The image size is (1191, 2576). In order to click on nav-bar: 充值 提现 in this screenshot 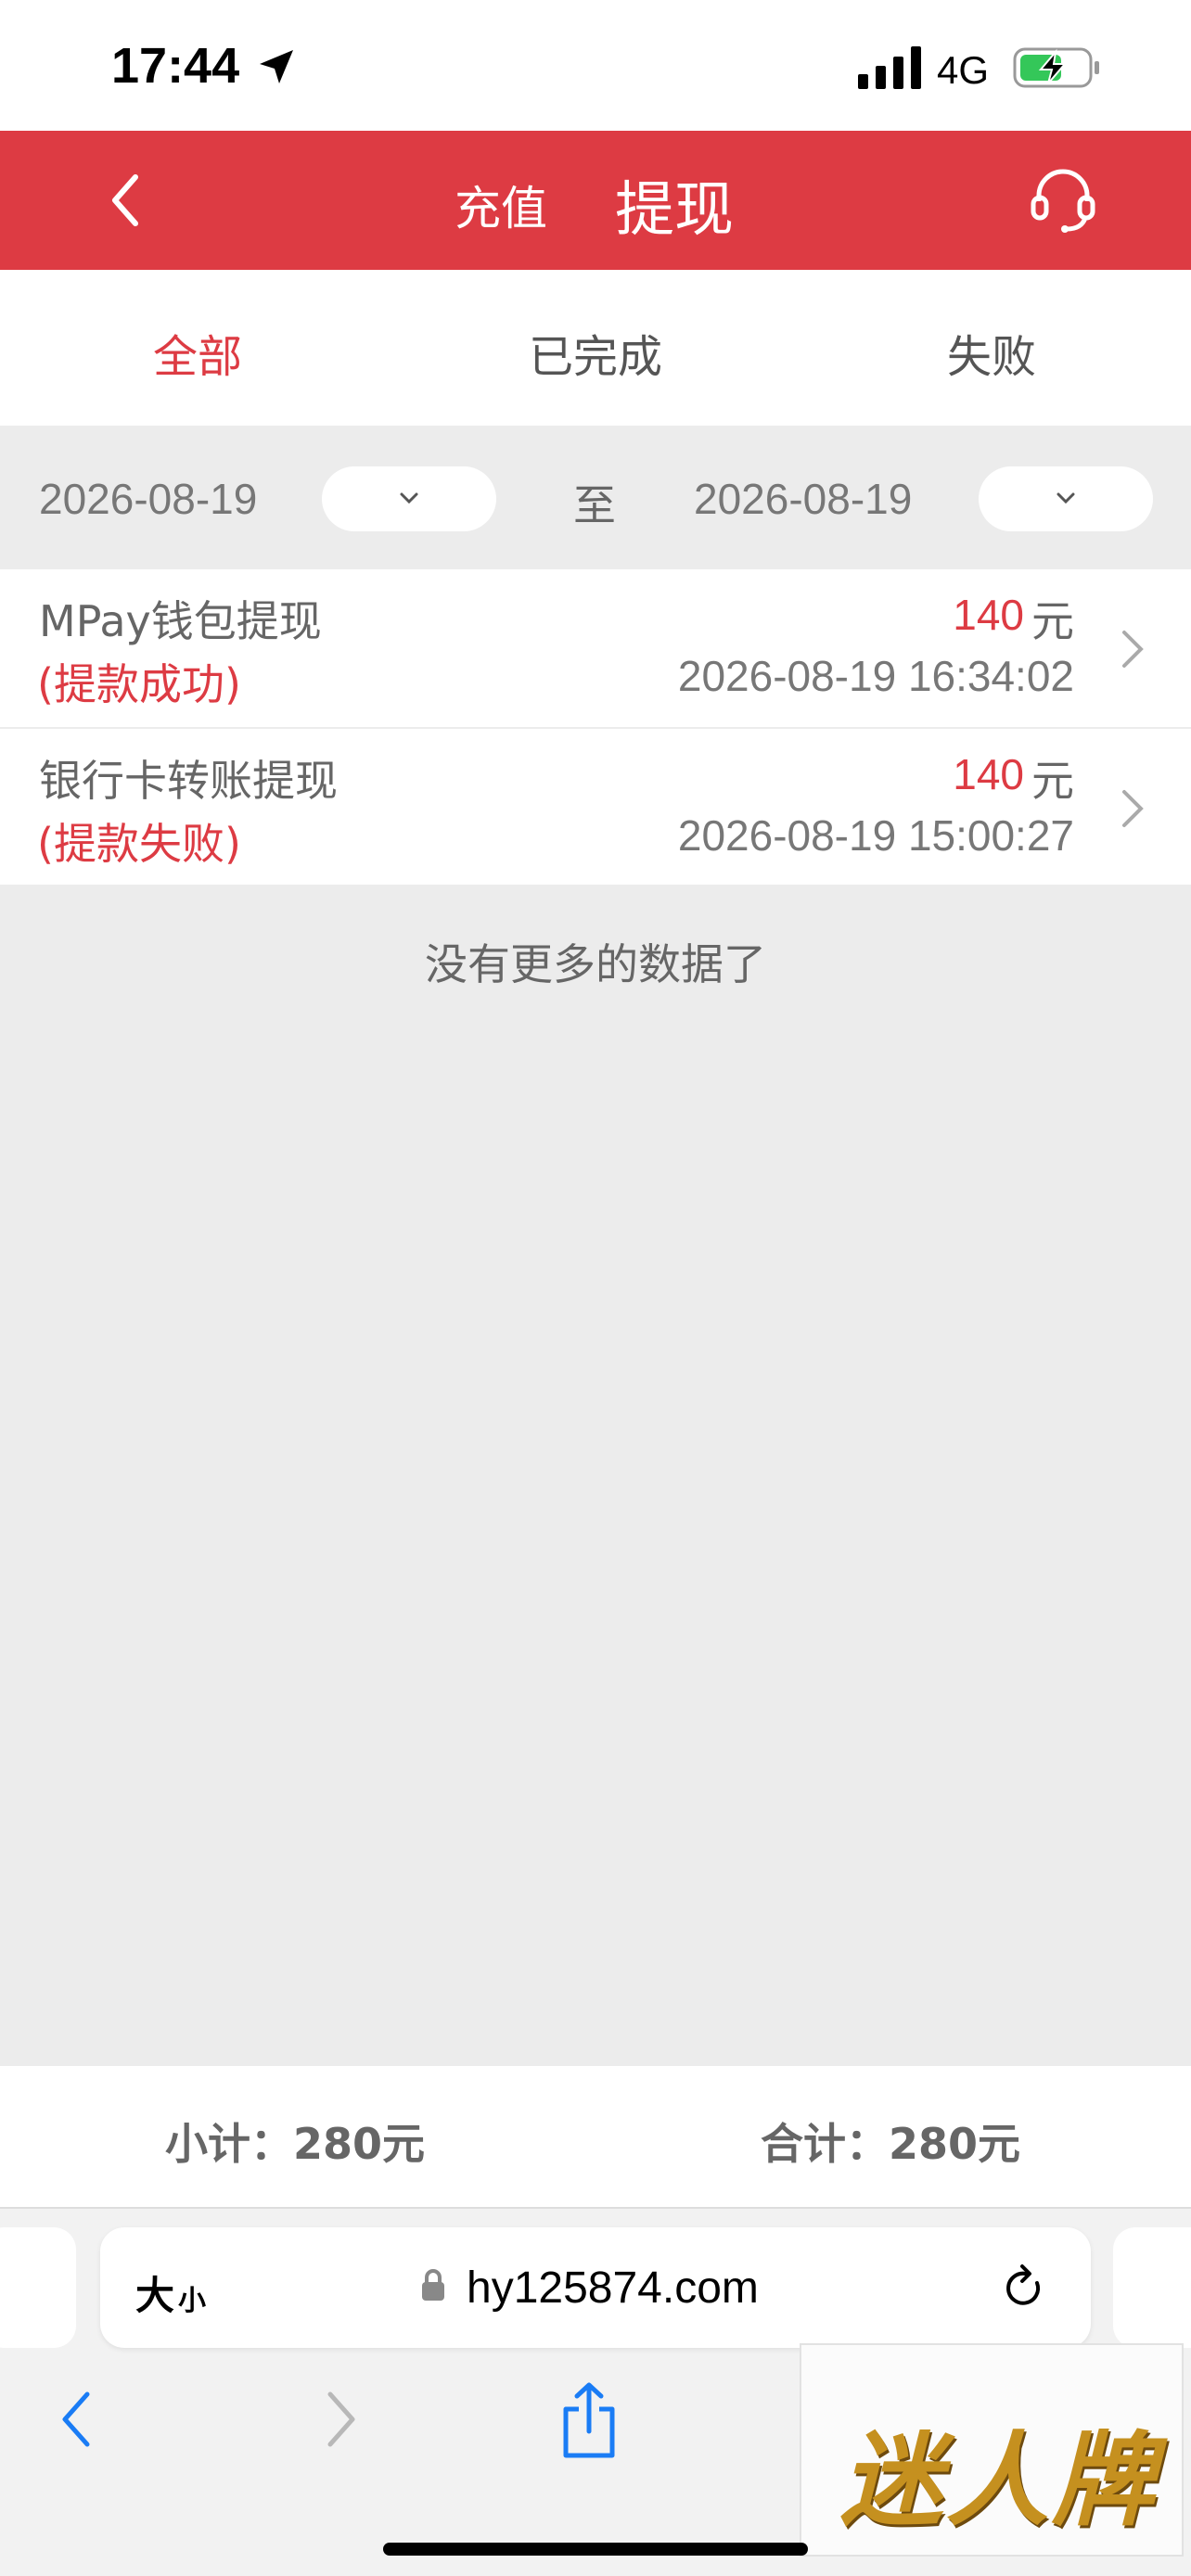, I will do `click(595, 201)`.